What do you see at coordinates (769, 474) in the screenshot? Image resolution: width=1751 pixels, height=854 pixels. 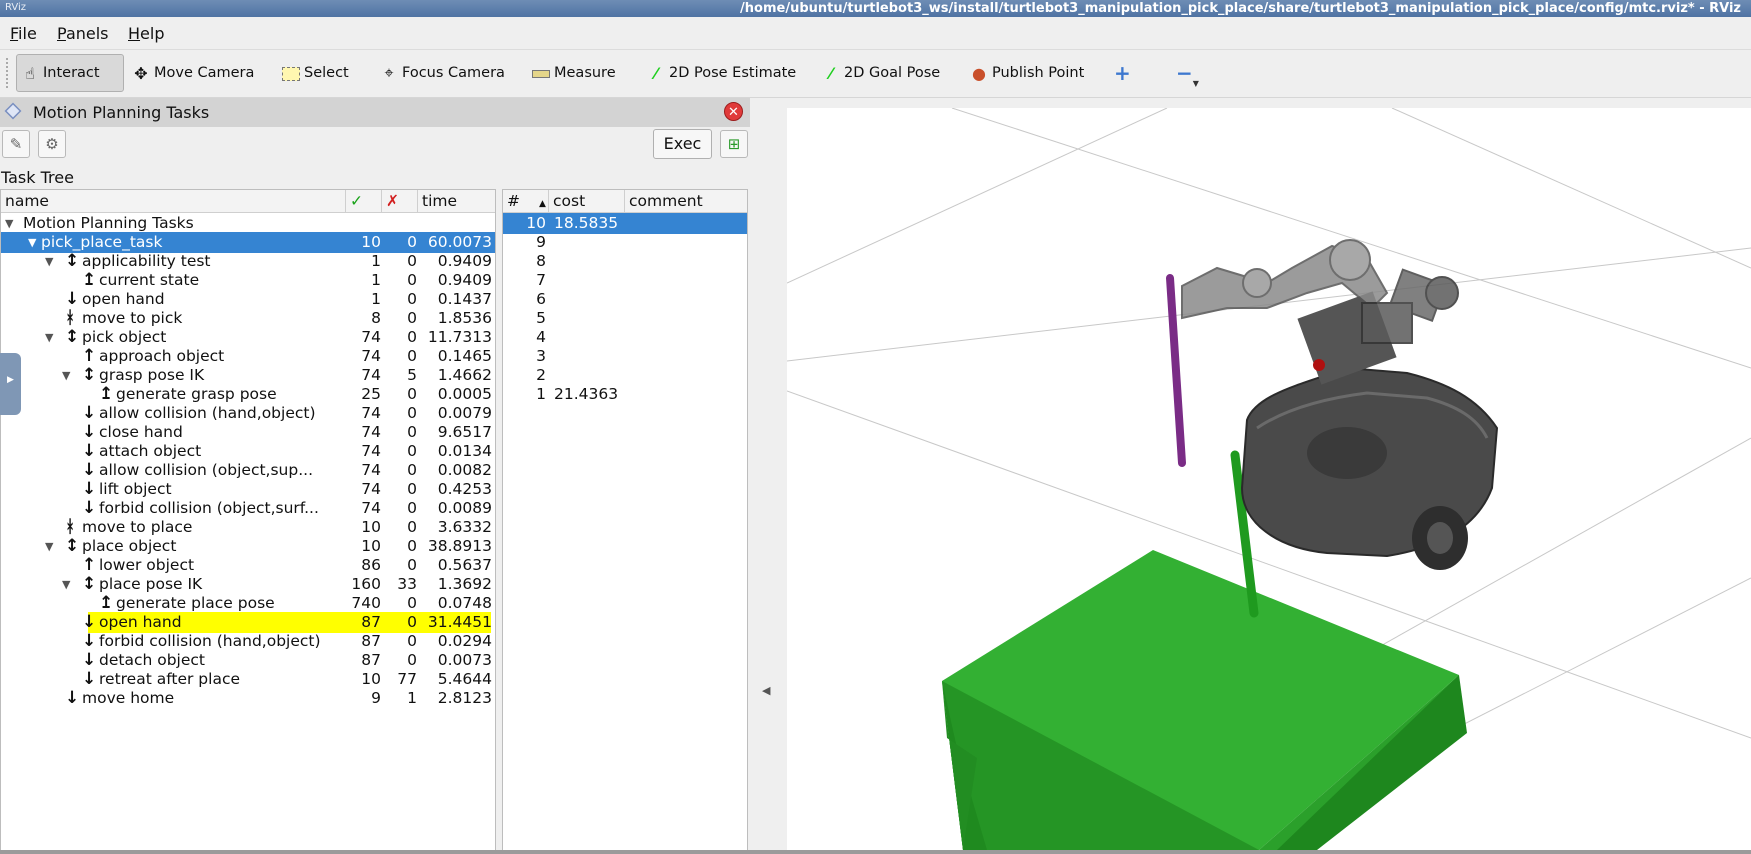 I see `panel-splitter: ◀` at bounding box center [769, 474].